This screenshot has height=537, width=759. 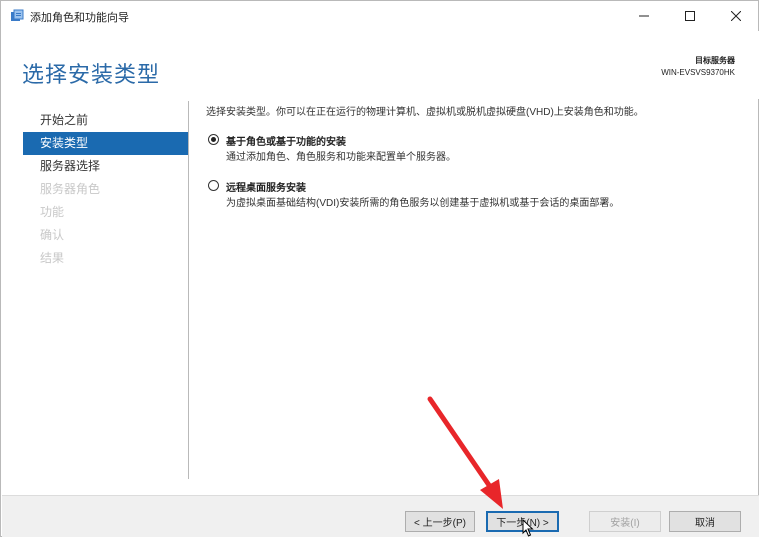 I want to click on close-icon, so click(x=736, y=16).